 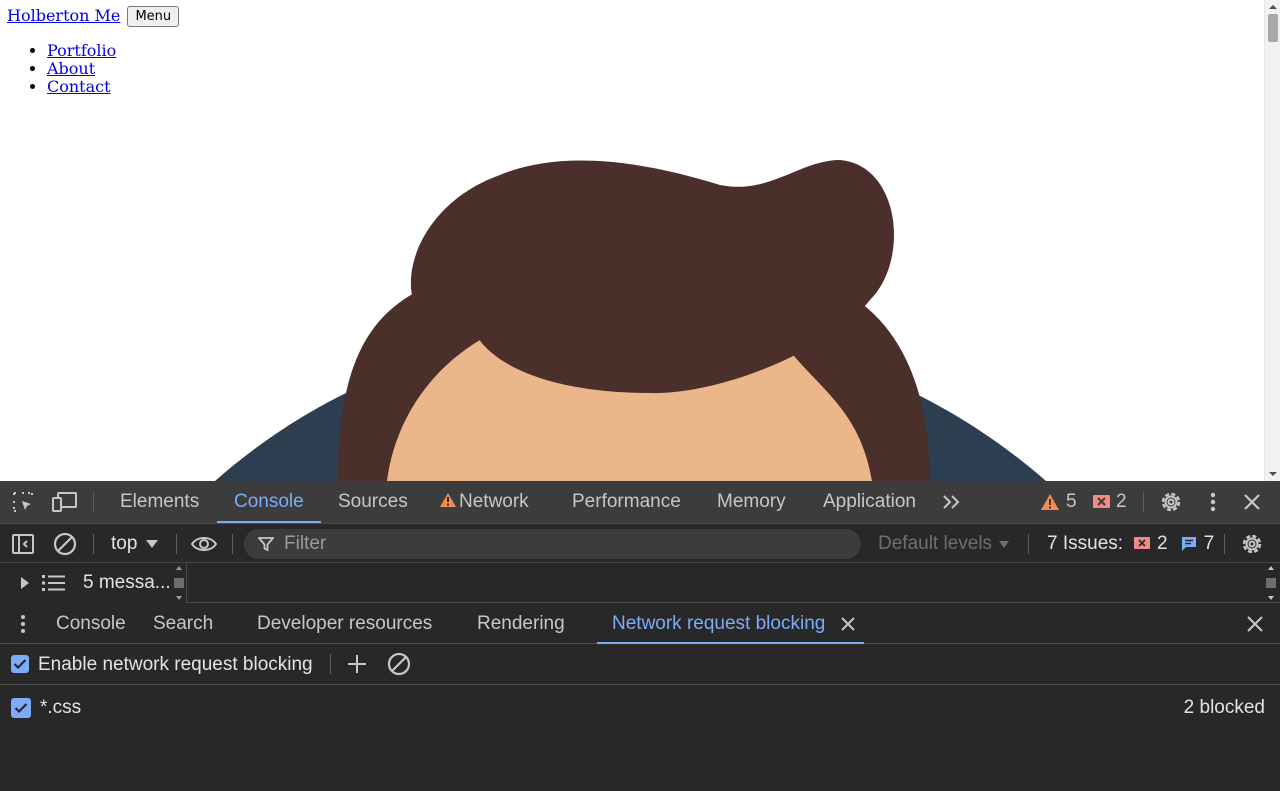 What do you see at coordinates (179, 583) in the screenshot?
I see `sidebar-scrollbar` at bounding box center [179, 583].